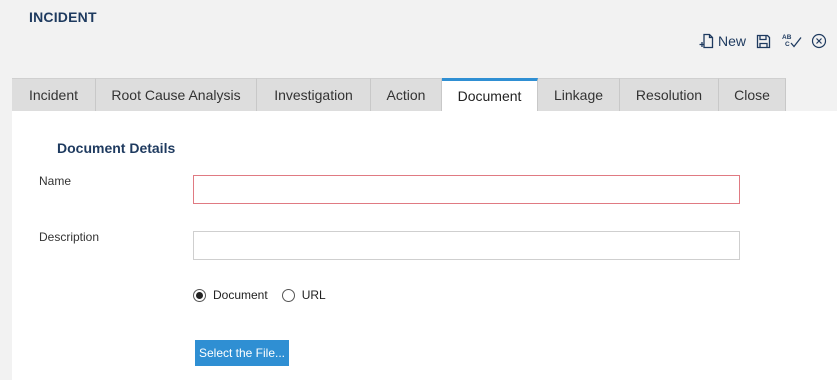 This screenshot has height=380, width=837. I want to click on tab-investigation: Investigation, so click(314, 94).